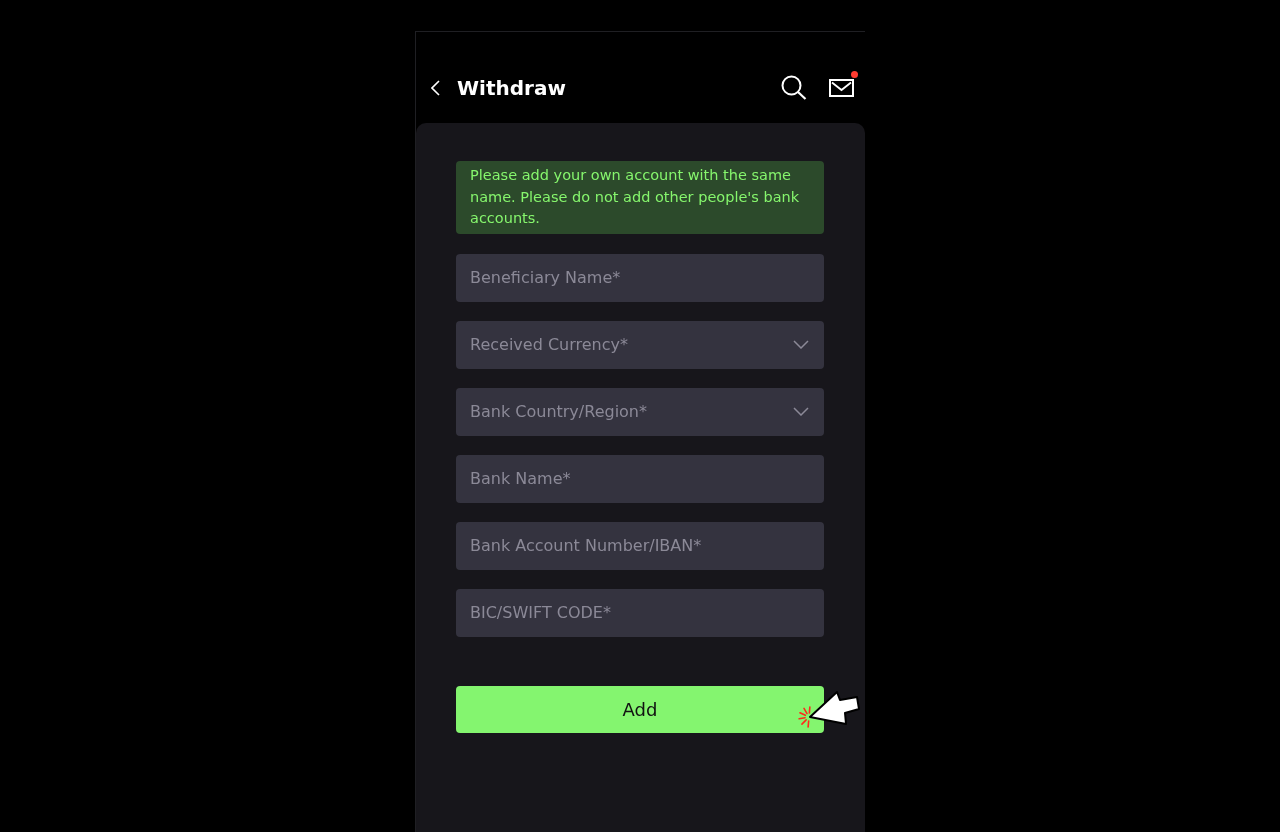 The image size is (1280, 832). Describe the element at coordinates (640, 612) in the screenshot. I see `input-field: BIC/SWIFT CODE*` at that location.